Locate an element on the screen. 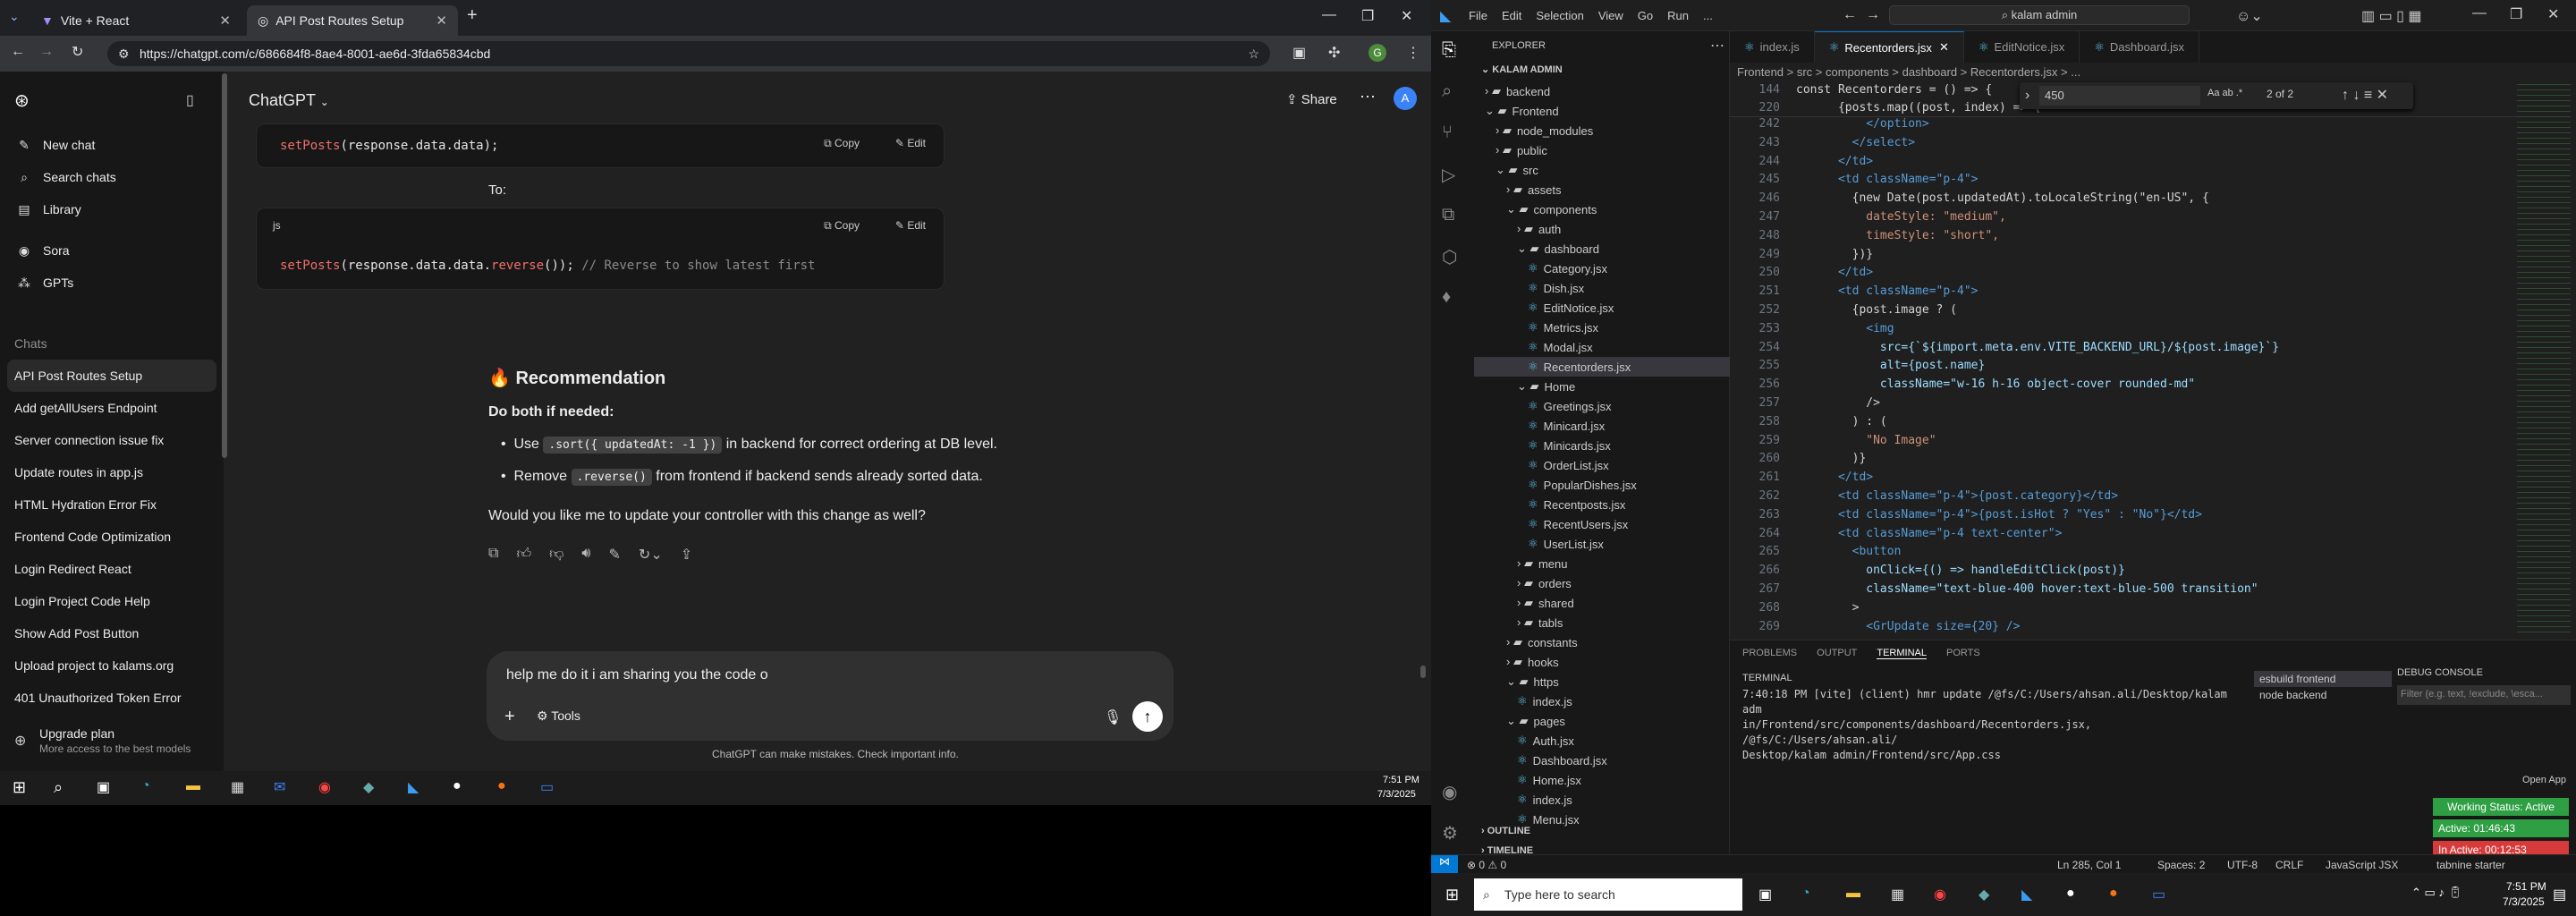 The width and height of the screenshot is (2576, 916). store-icon: ▦ is located at coordinates (237, 787).